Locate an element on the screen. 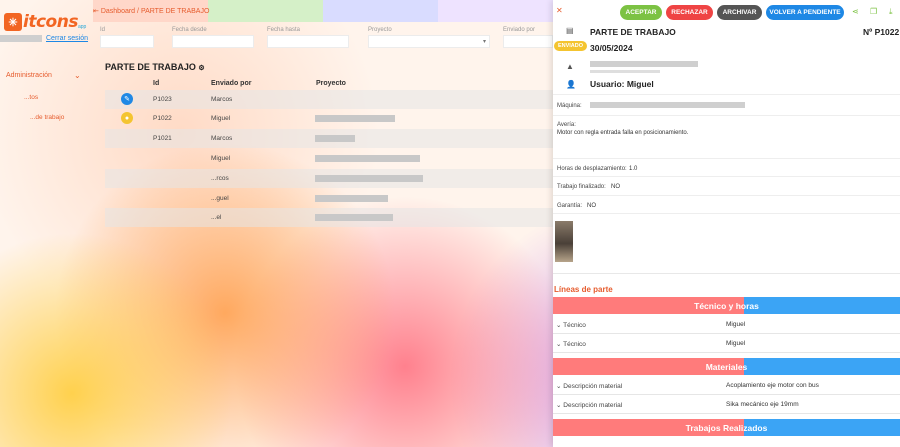  lines-title: Líneas de parte is located at coordinates (583, 289).